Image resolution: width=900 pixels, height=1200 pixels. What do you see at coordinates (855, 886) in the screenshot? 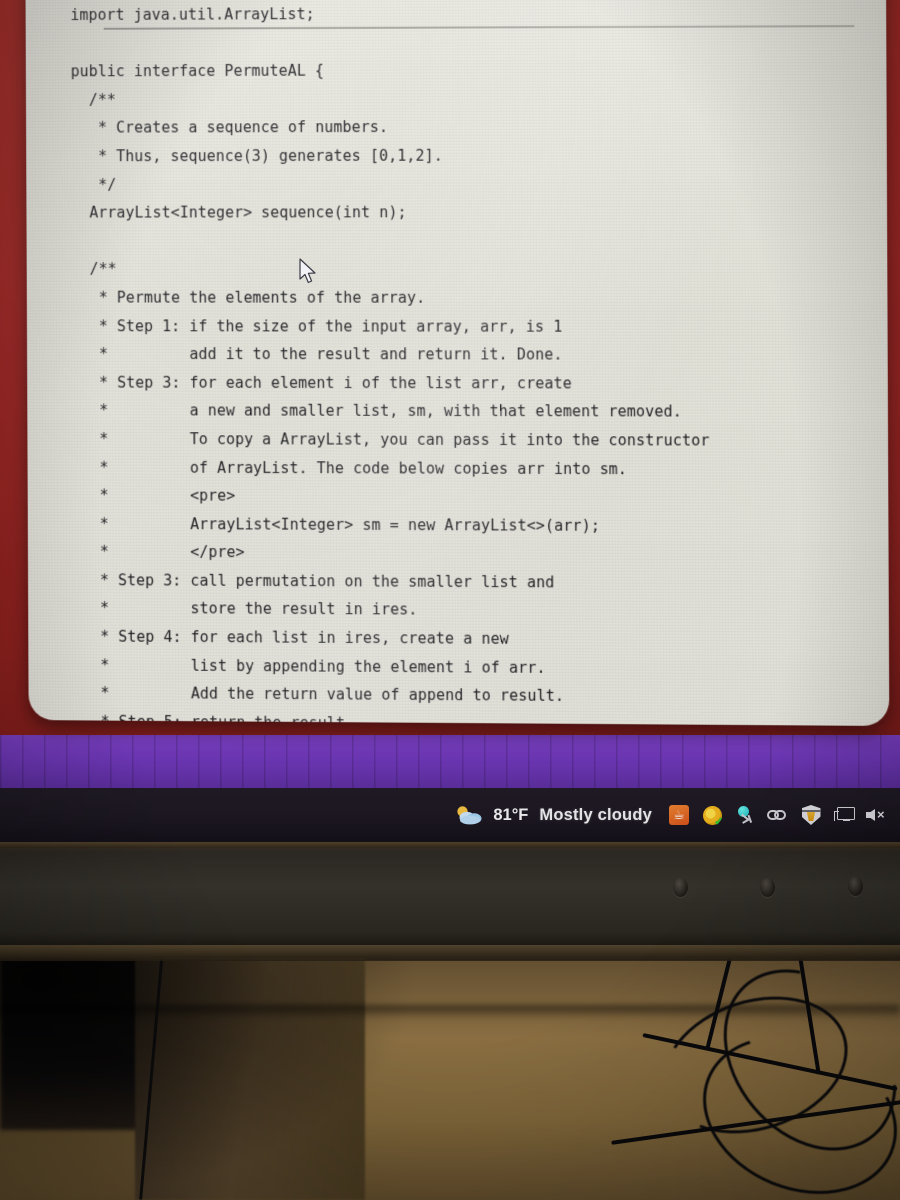
I see `monitor-power-button` at bounding box center [855, 886].